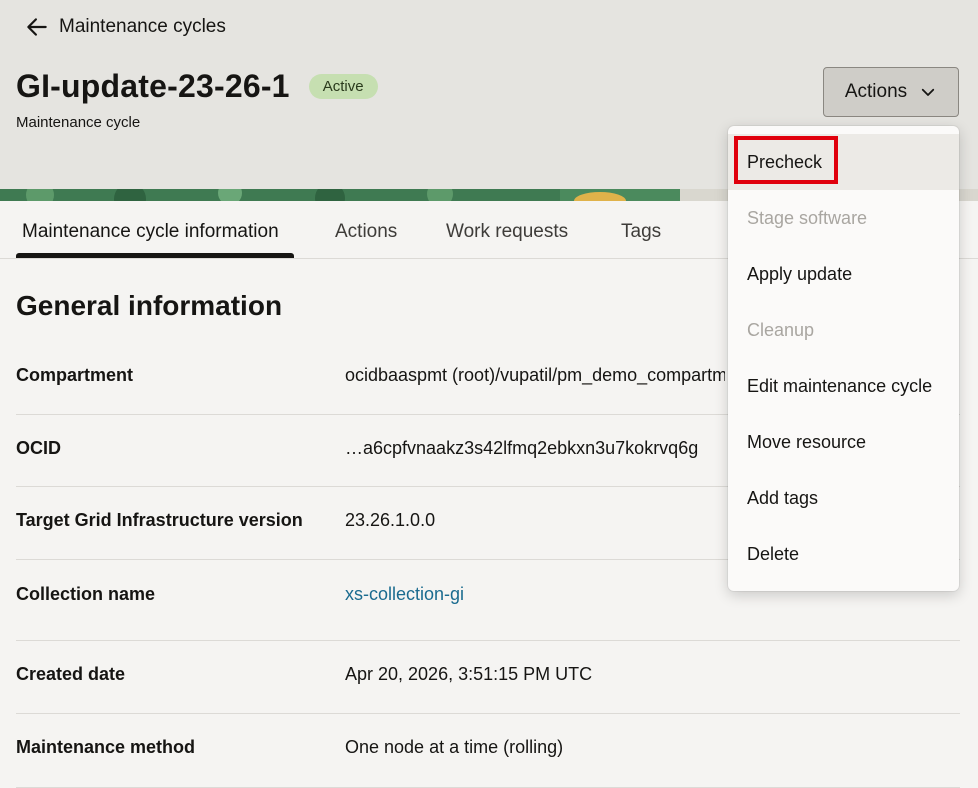  Describe the element at coordinates (843, 274) in the screenshot. I see `menu-item-apply-update: Apply update` at that location.